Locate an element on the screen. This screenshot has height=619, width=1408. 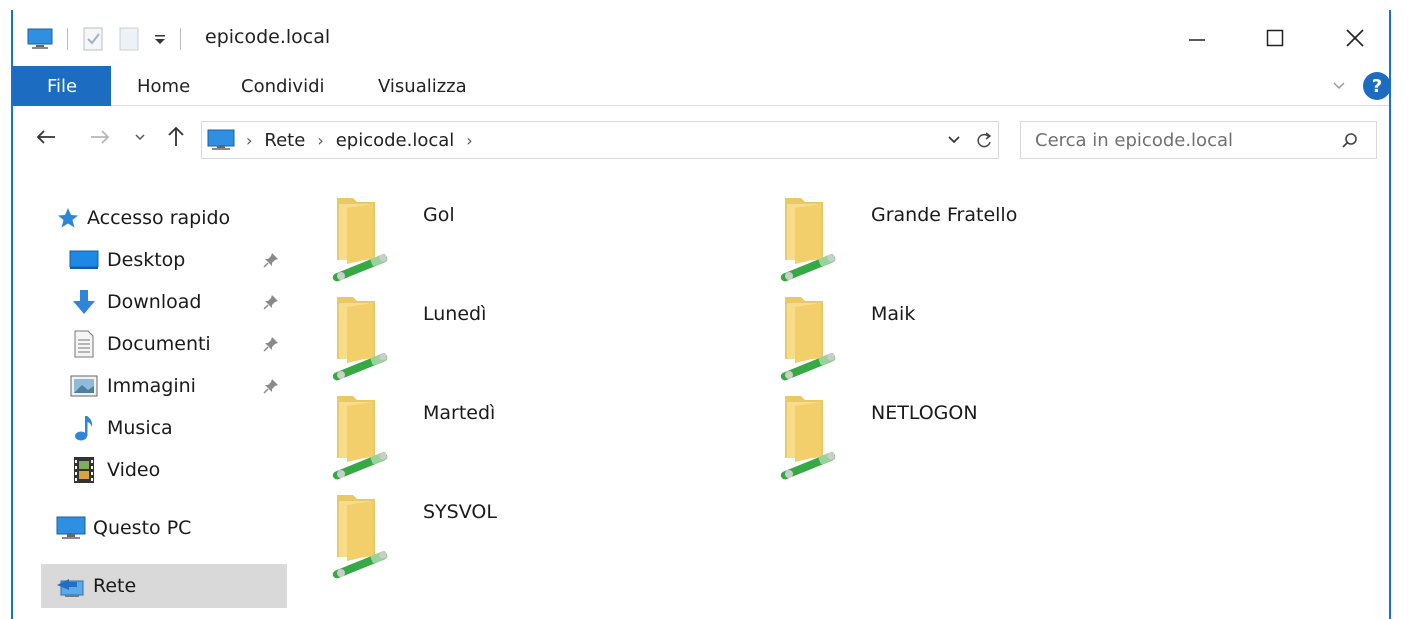
share-name: Lunedì is located at coordinates (455, 314).